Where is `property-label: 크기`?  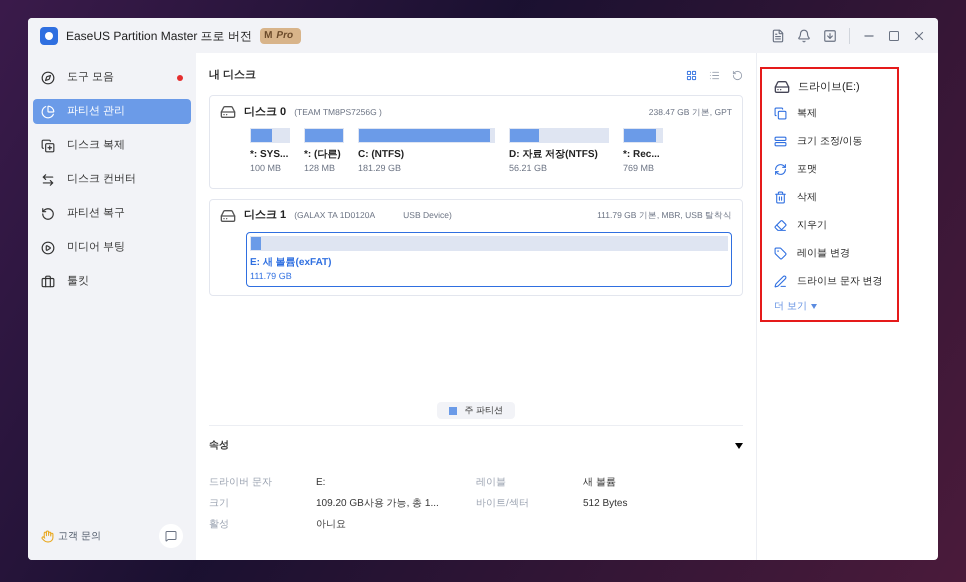
property-label: 크기 is located at coordinates (219, 504).